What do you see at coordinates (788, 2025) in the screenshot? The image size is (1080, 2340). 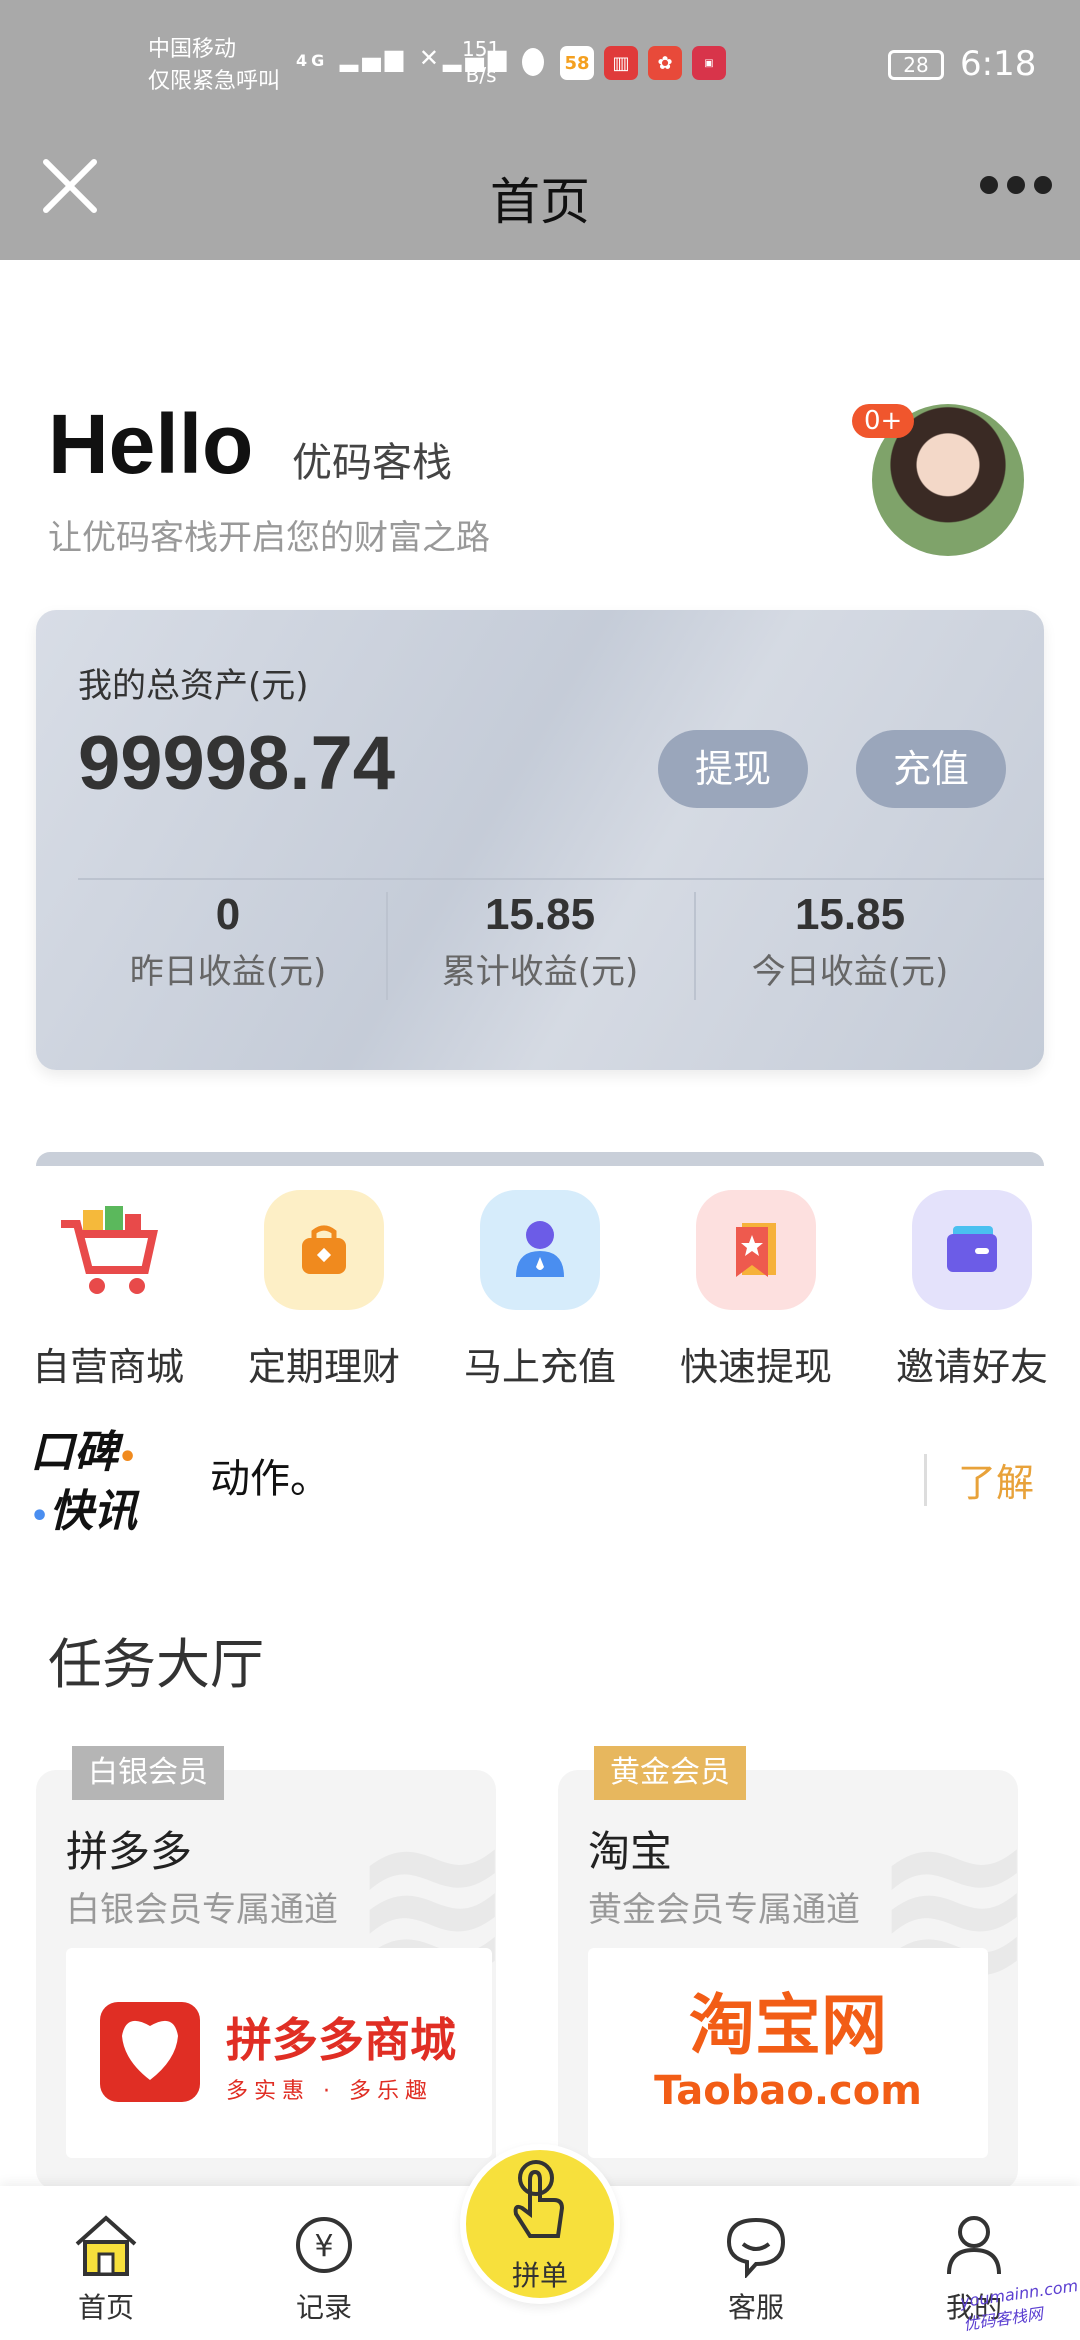 I see `taobao-logo-title: 淘宝网` at bounding box center [788, 2025].